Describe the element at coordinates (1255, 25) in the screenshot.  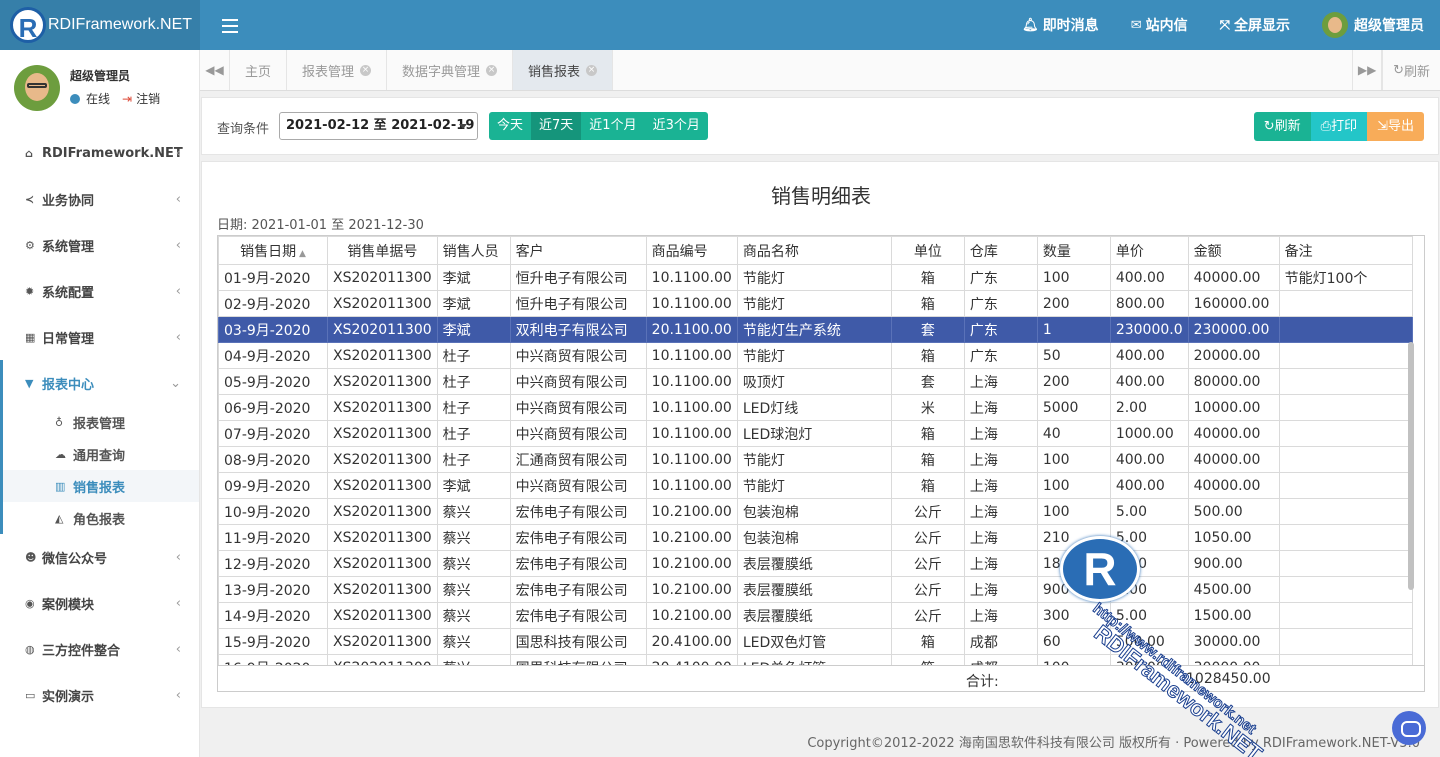
I see `nav-fullscreen: ⤧ 全屏显示` at that location.